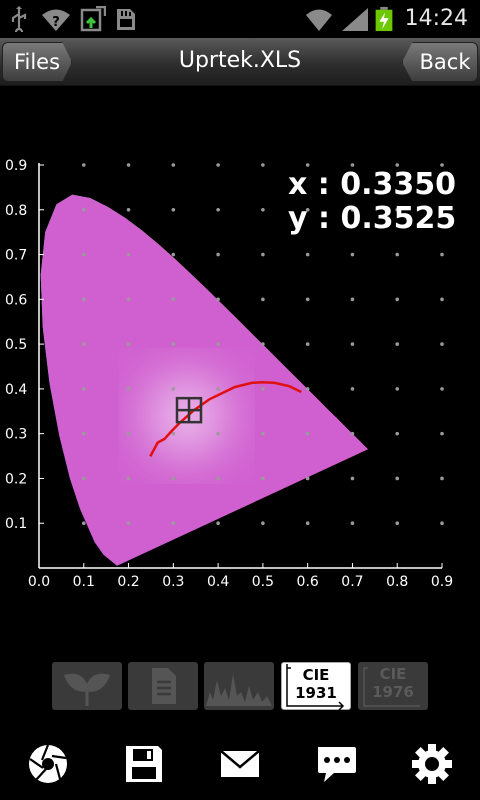 This screenshot has width=480, height=800. I want to click on y-coordinate: y : 0.3525, so click(372, 218).